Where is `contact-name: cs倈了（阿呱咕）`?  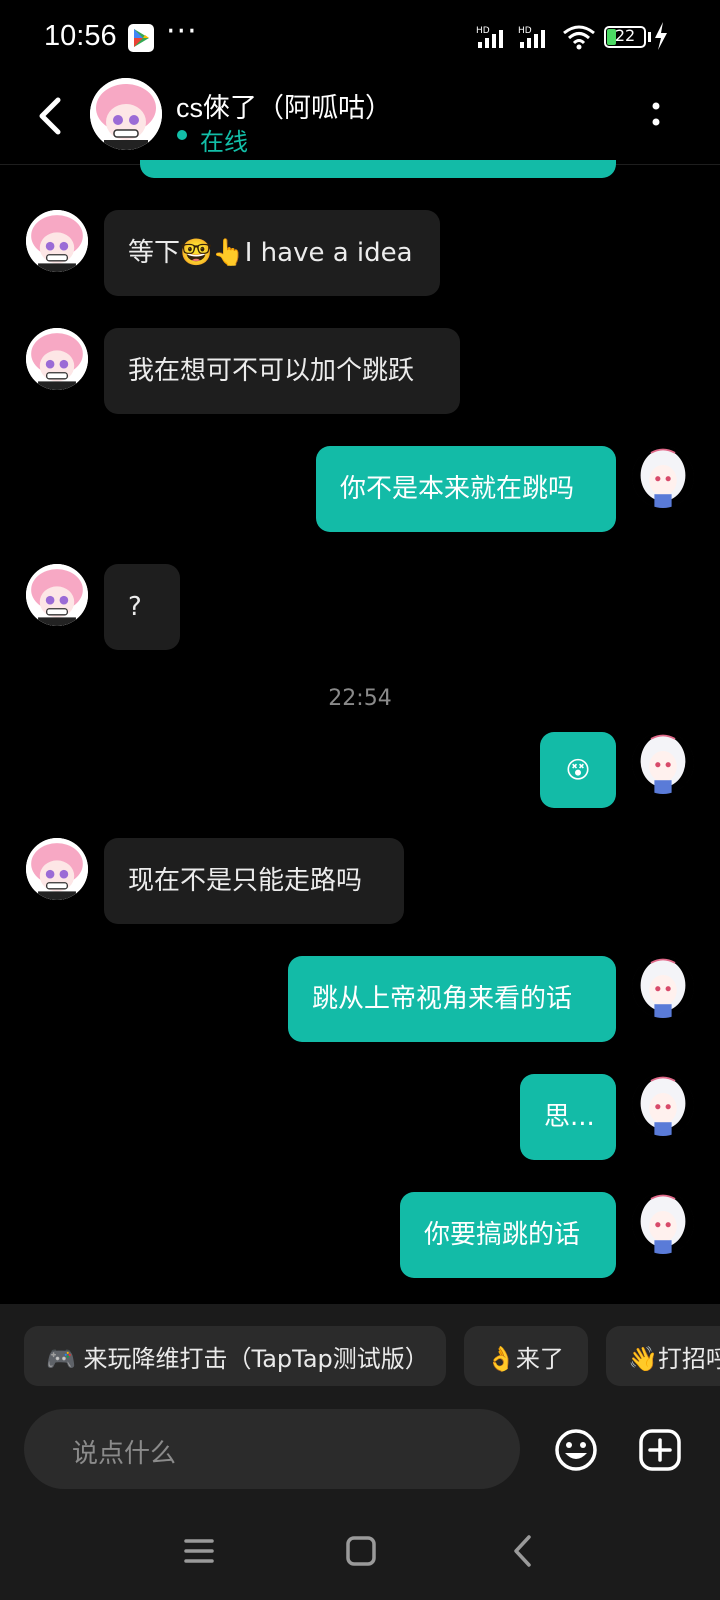 contact-name: cs倈了（阿呱咕） is located at coordinates (284, 108).